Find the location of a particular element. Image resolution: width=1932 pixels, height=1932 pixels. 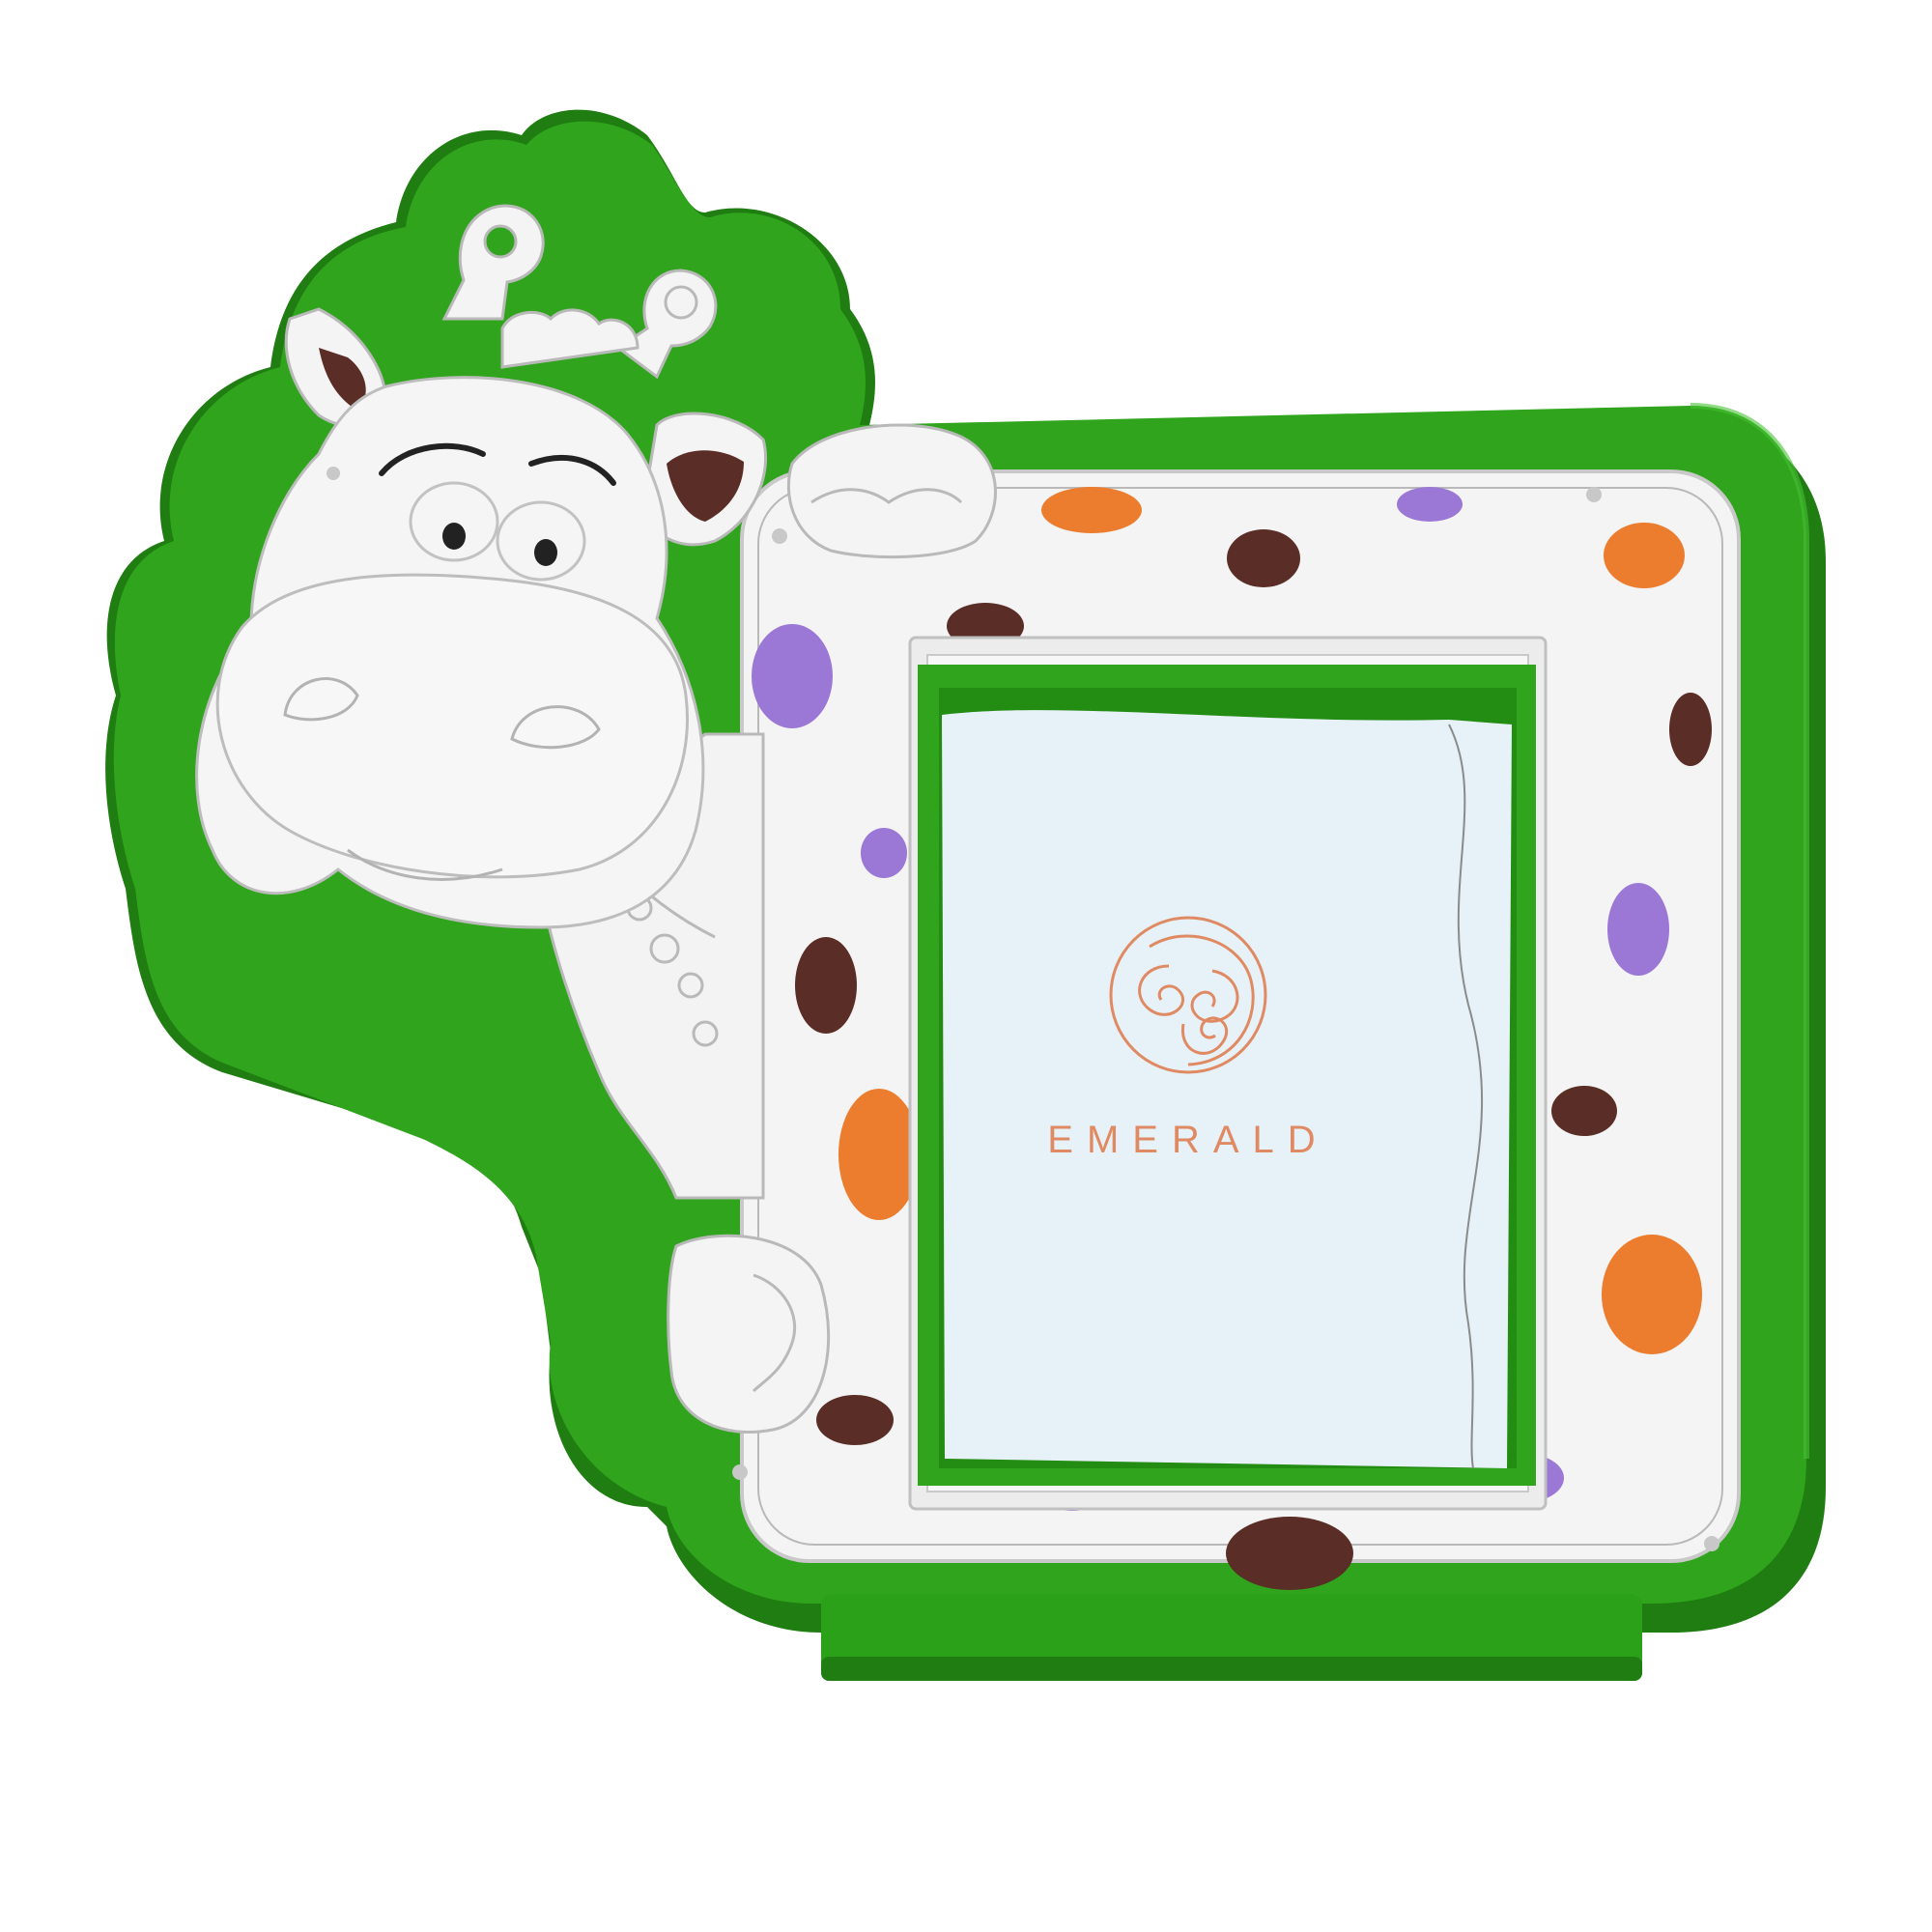

frame-foot-shadow is located at coordinates (1231, 1669).